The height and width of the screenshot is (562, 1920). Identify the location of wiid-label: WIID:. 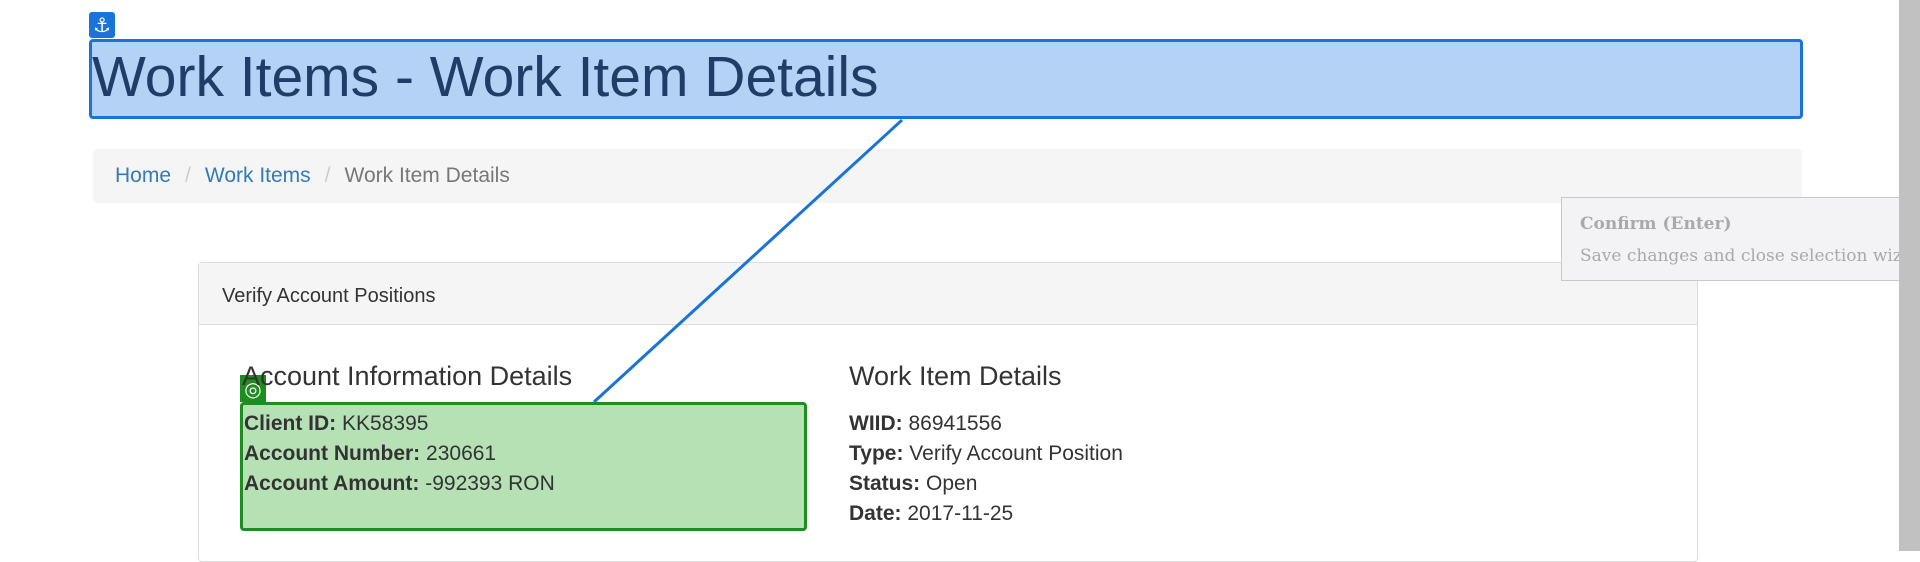
(876, 423).